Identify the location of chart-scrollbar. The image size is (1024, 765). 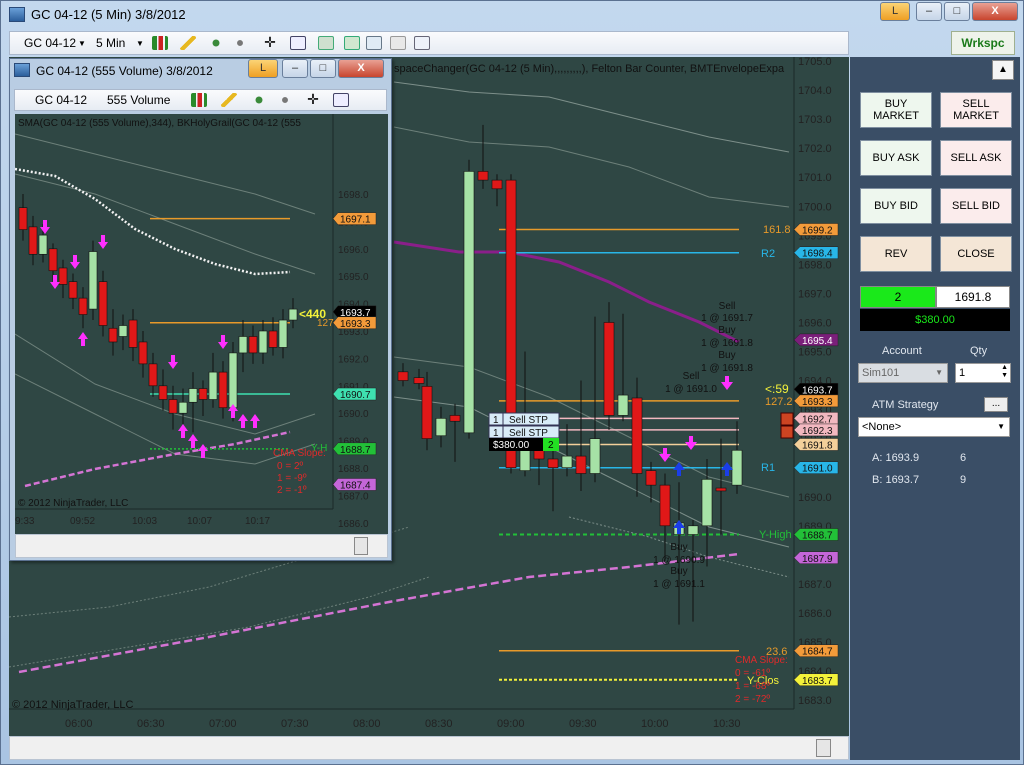
(429, 748).